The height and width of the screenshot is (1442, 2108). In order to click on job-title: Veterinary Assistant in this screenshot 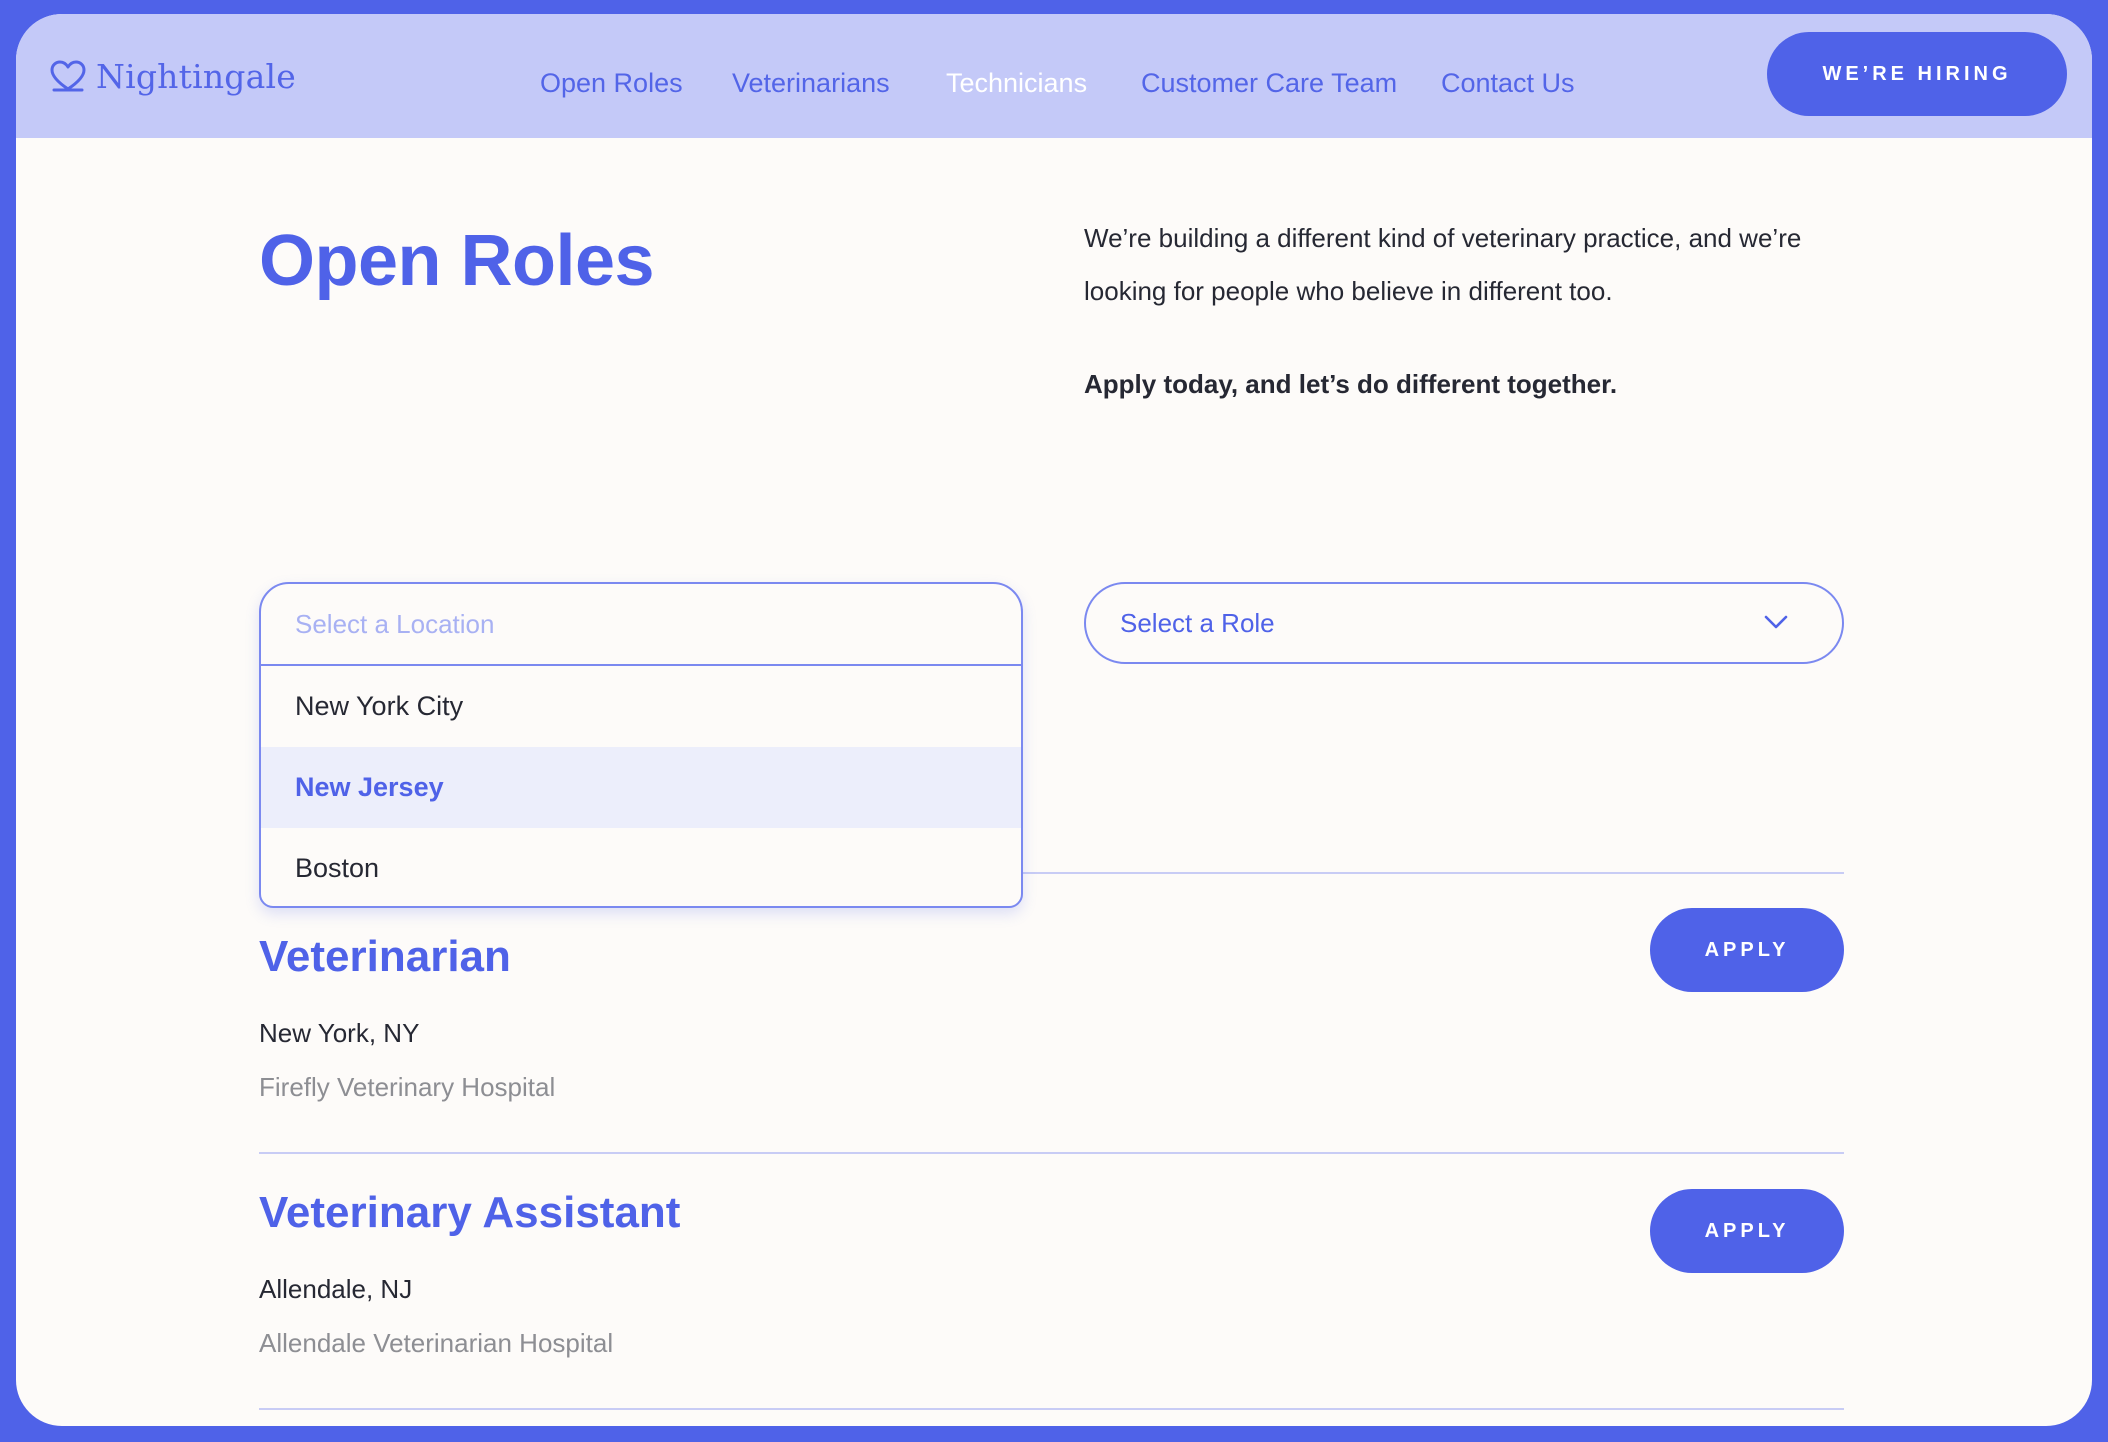, I will do `click(469, 1213)`.